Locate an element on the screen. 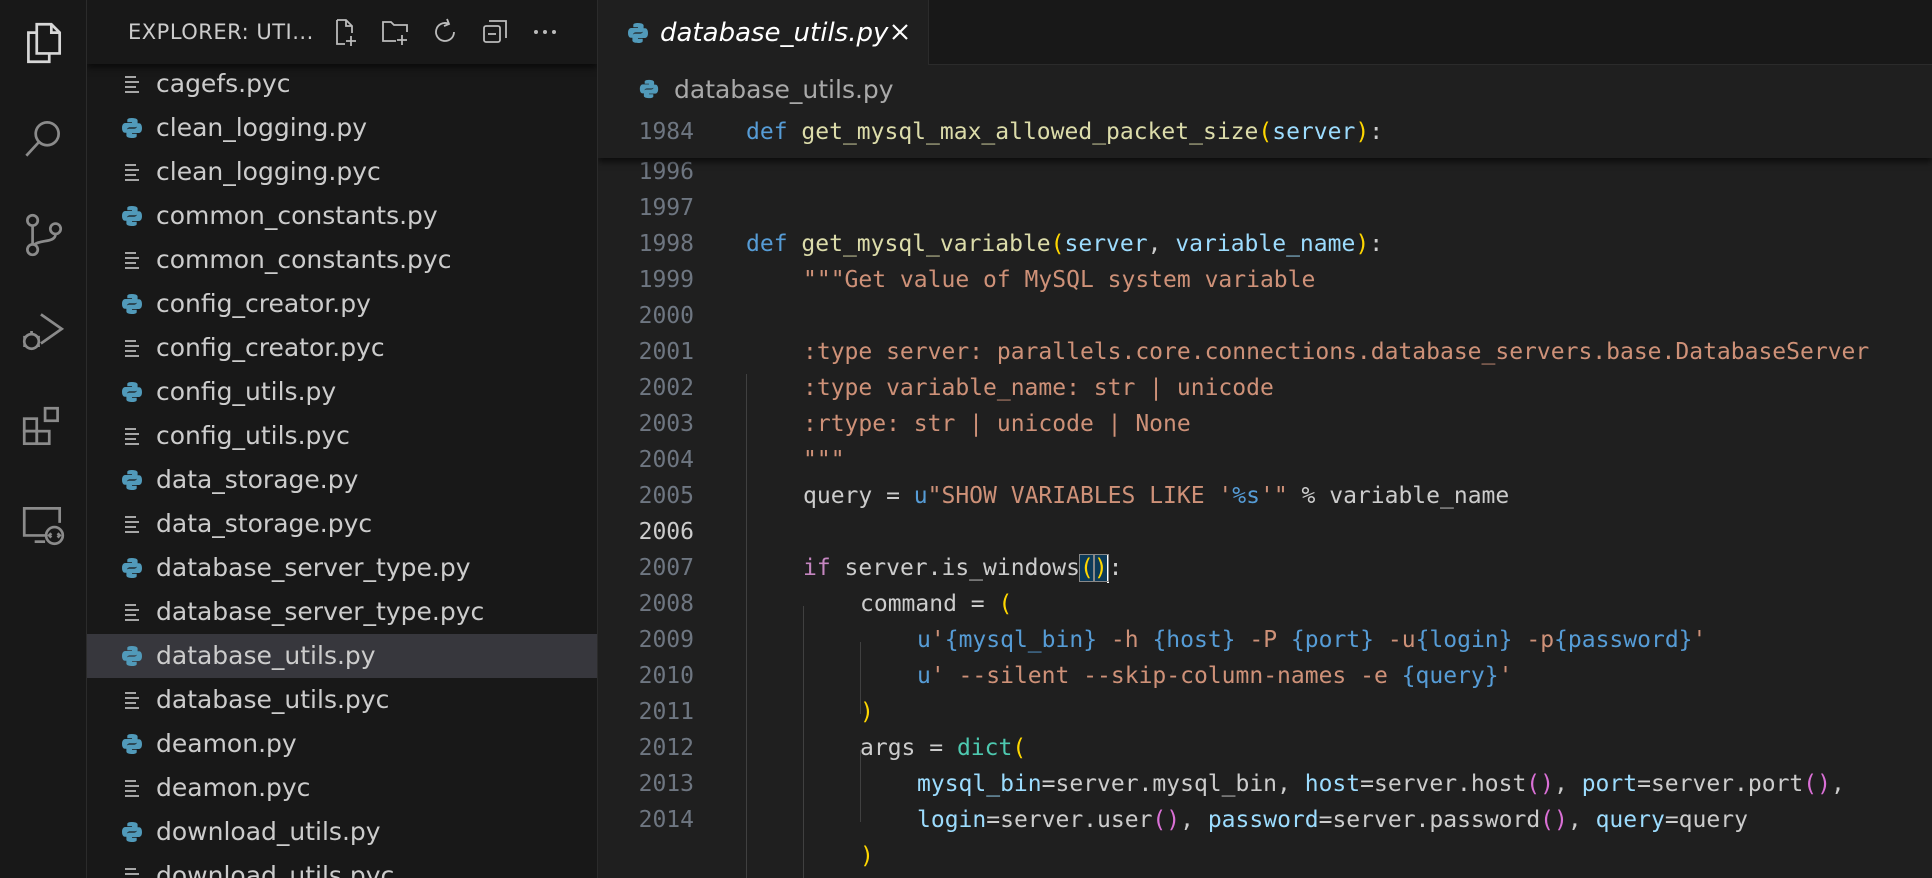 The height and width of the screenshot is (878, 1932). file-item: download_utils.pyc is located at coordinates (342, 866).